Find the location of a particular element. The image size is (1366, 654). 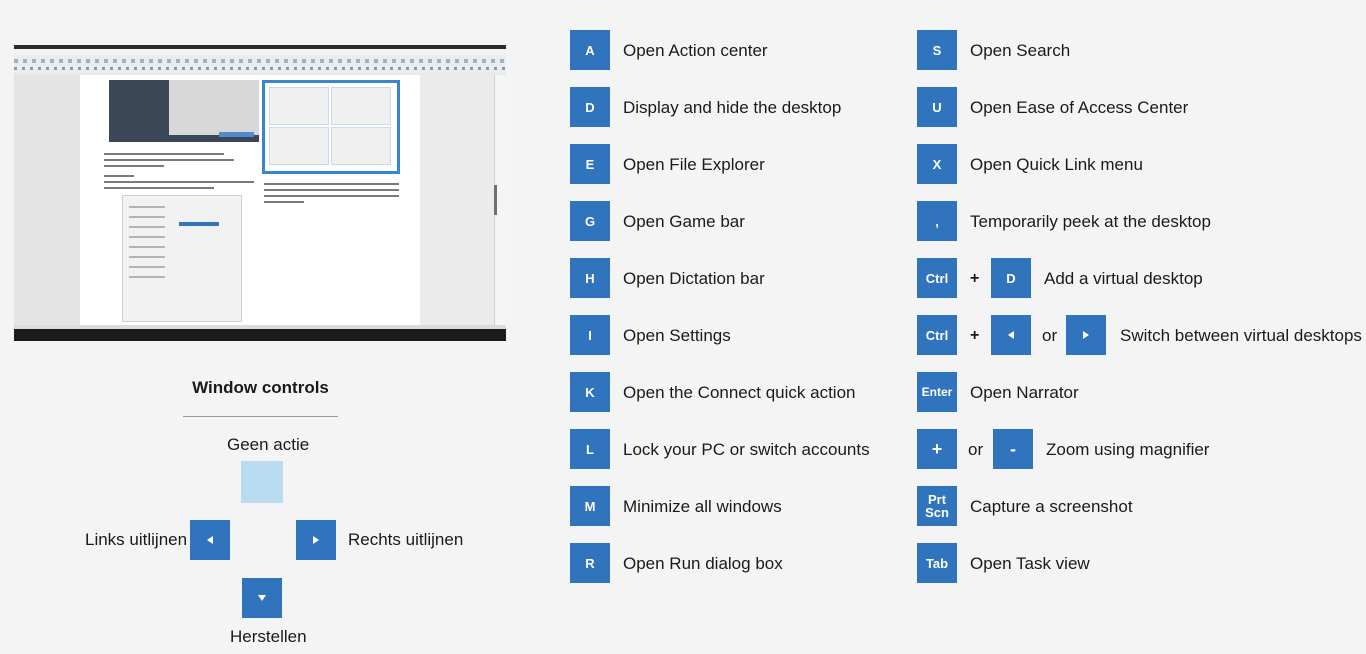

key-g: G is located at coordinates (590, 221).